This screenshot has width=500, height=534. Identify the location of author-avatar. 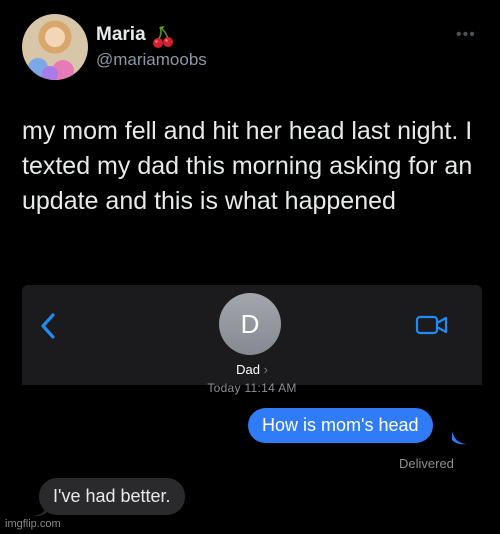
(55, 47).